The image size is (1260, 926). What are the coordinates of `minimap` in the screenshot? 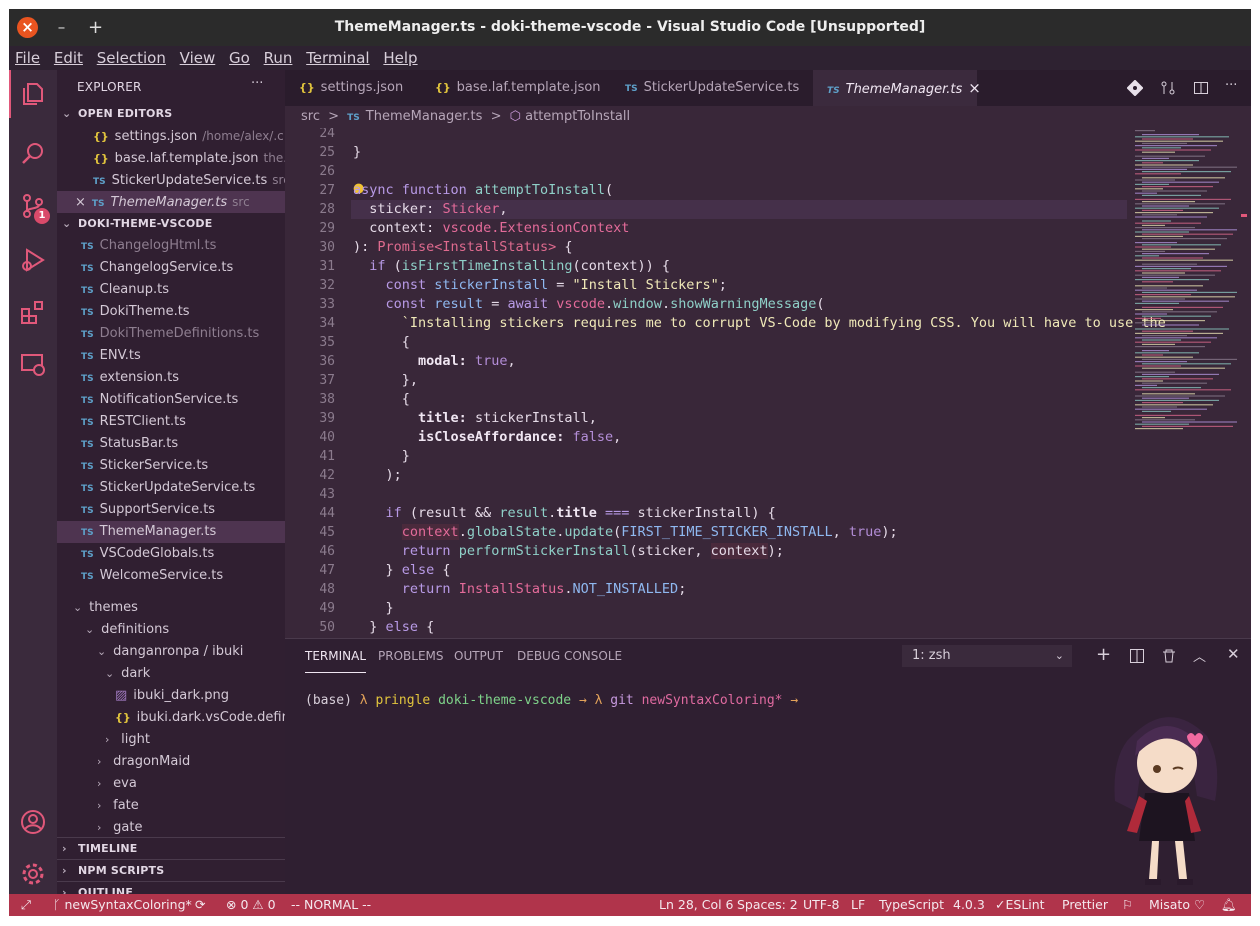 It's located at (1185, 383).